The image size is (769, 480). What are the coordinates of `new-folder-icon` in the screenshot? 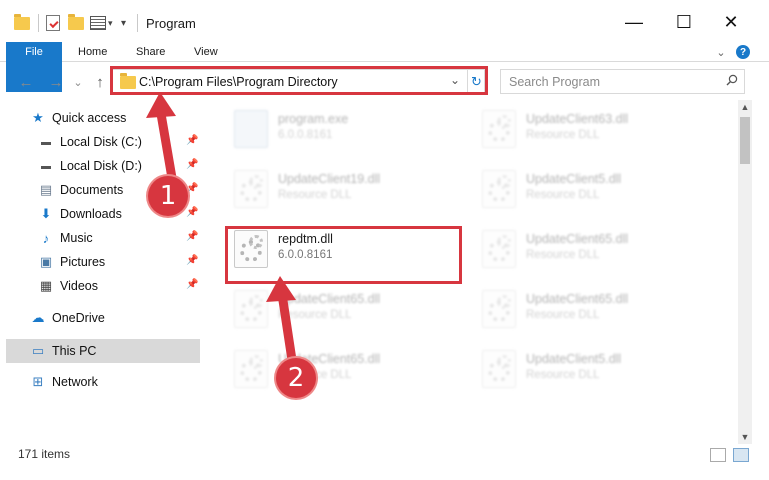 It's located at (76, 22).